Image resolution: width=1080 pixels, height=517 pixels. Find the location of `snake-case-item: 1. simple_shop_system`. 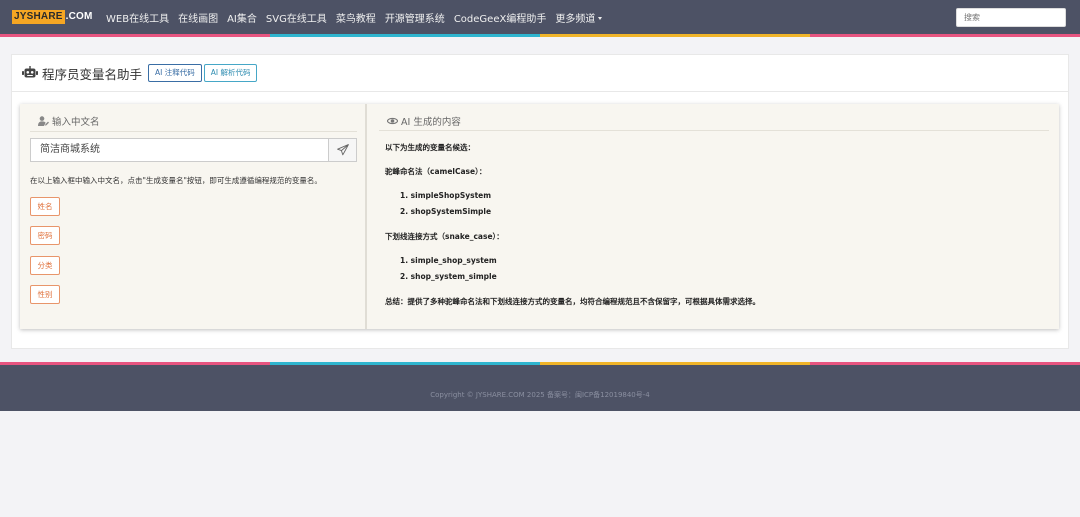

snake-case-item: 1. simple_shop_system is located at coordinates (448, 260).